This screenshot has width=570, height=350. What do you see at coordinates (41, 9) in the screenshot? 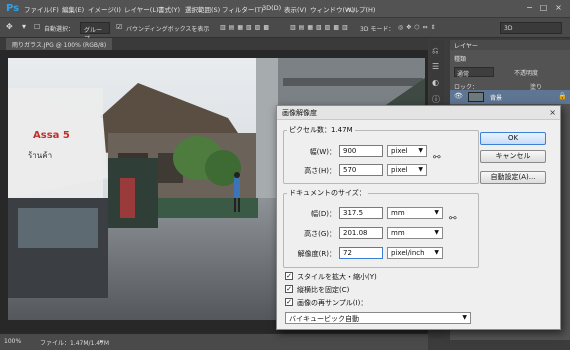
I see `menu-file: ファイル(F)` at bounding box center [41, 9].